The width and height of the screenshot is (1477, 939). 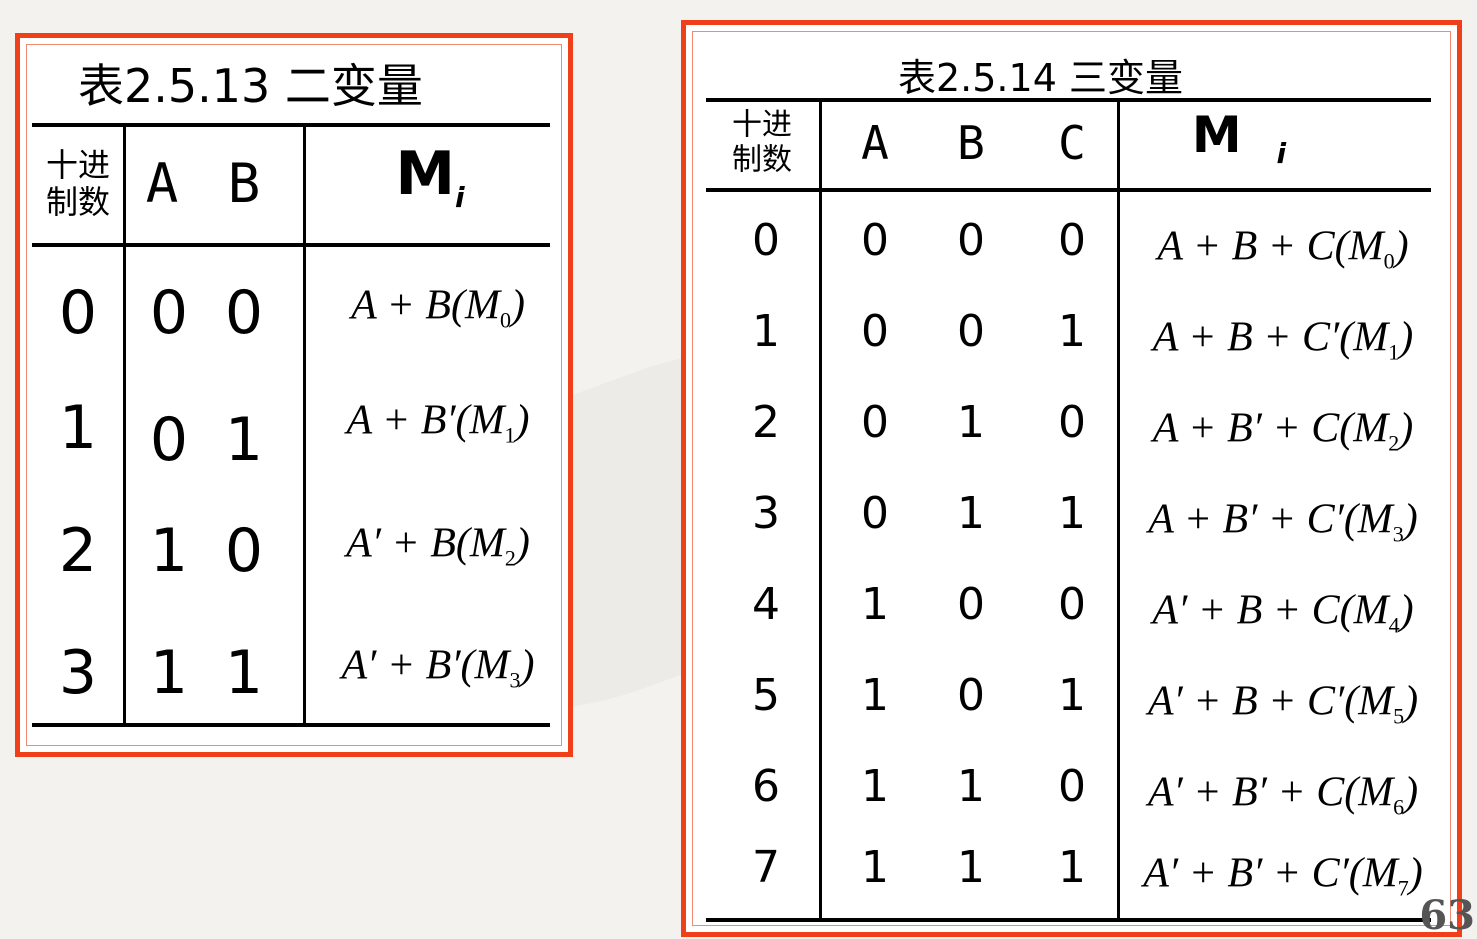 I want to click on maxterm-expression: A′ + B′ + C′(M7), so click(x=1283, y=875).